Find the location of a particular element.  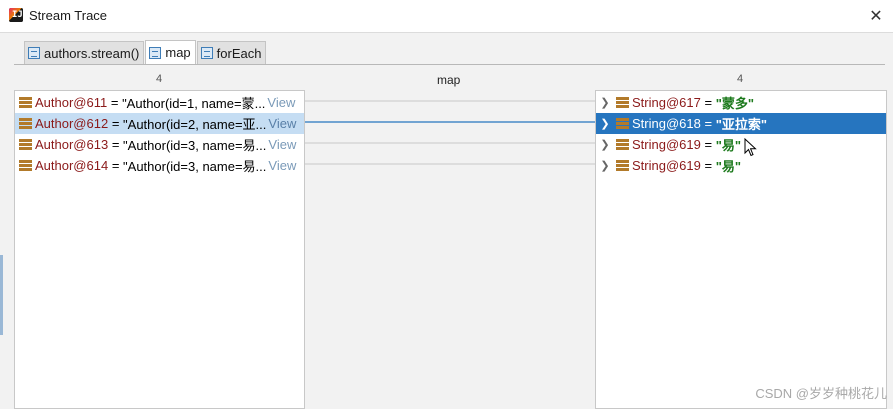

item-reference: Author@611 is located at coordinates (71, 102).